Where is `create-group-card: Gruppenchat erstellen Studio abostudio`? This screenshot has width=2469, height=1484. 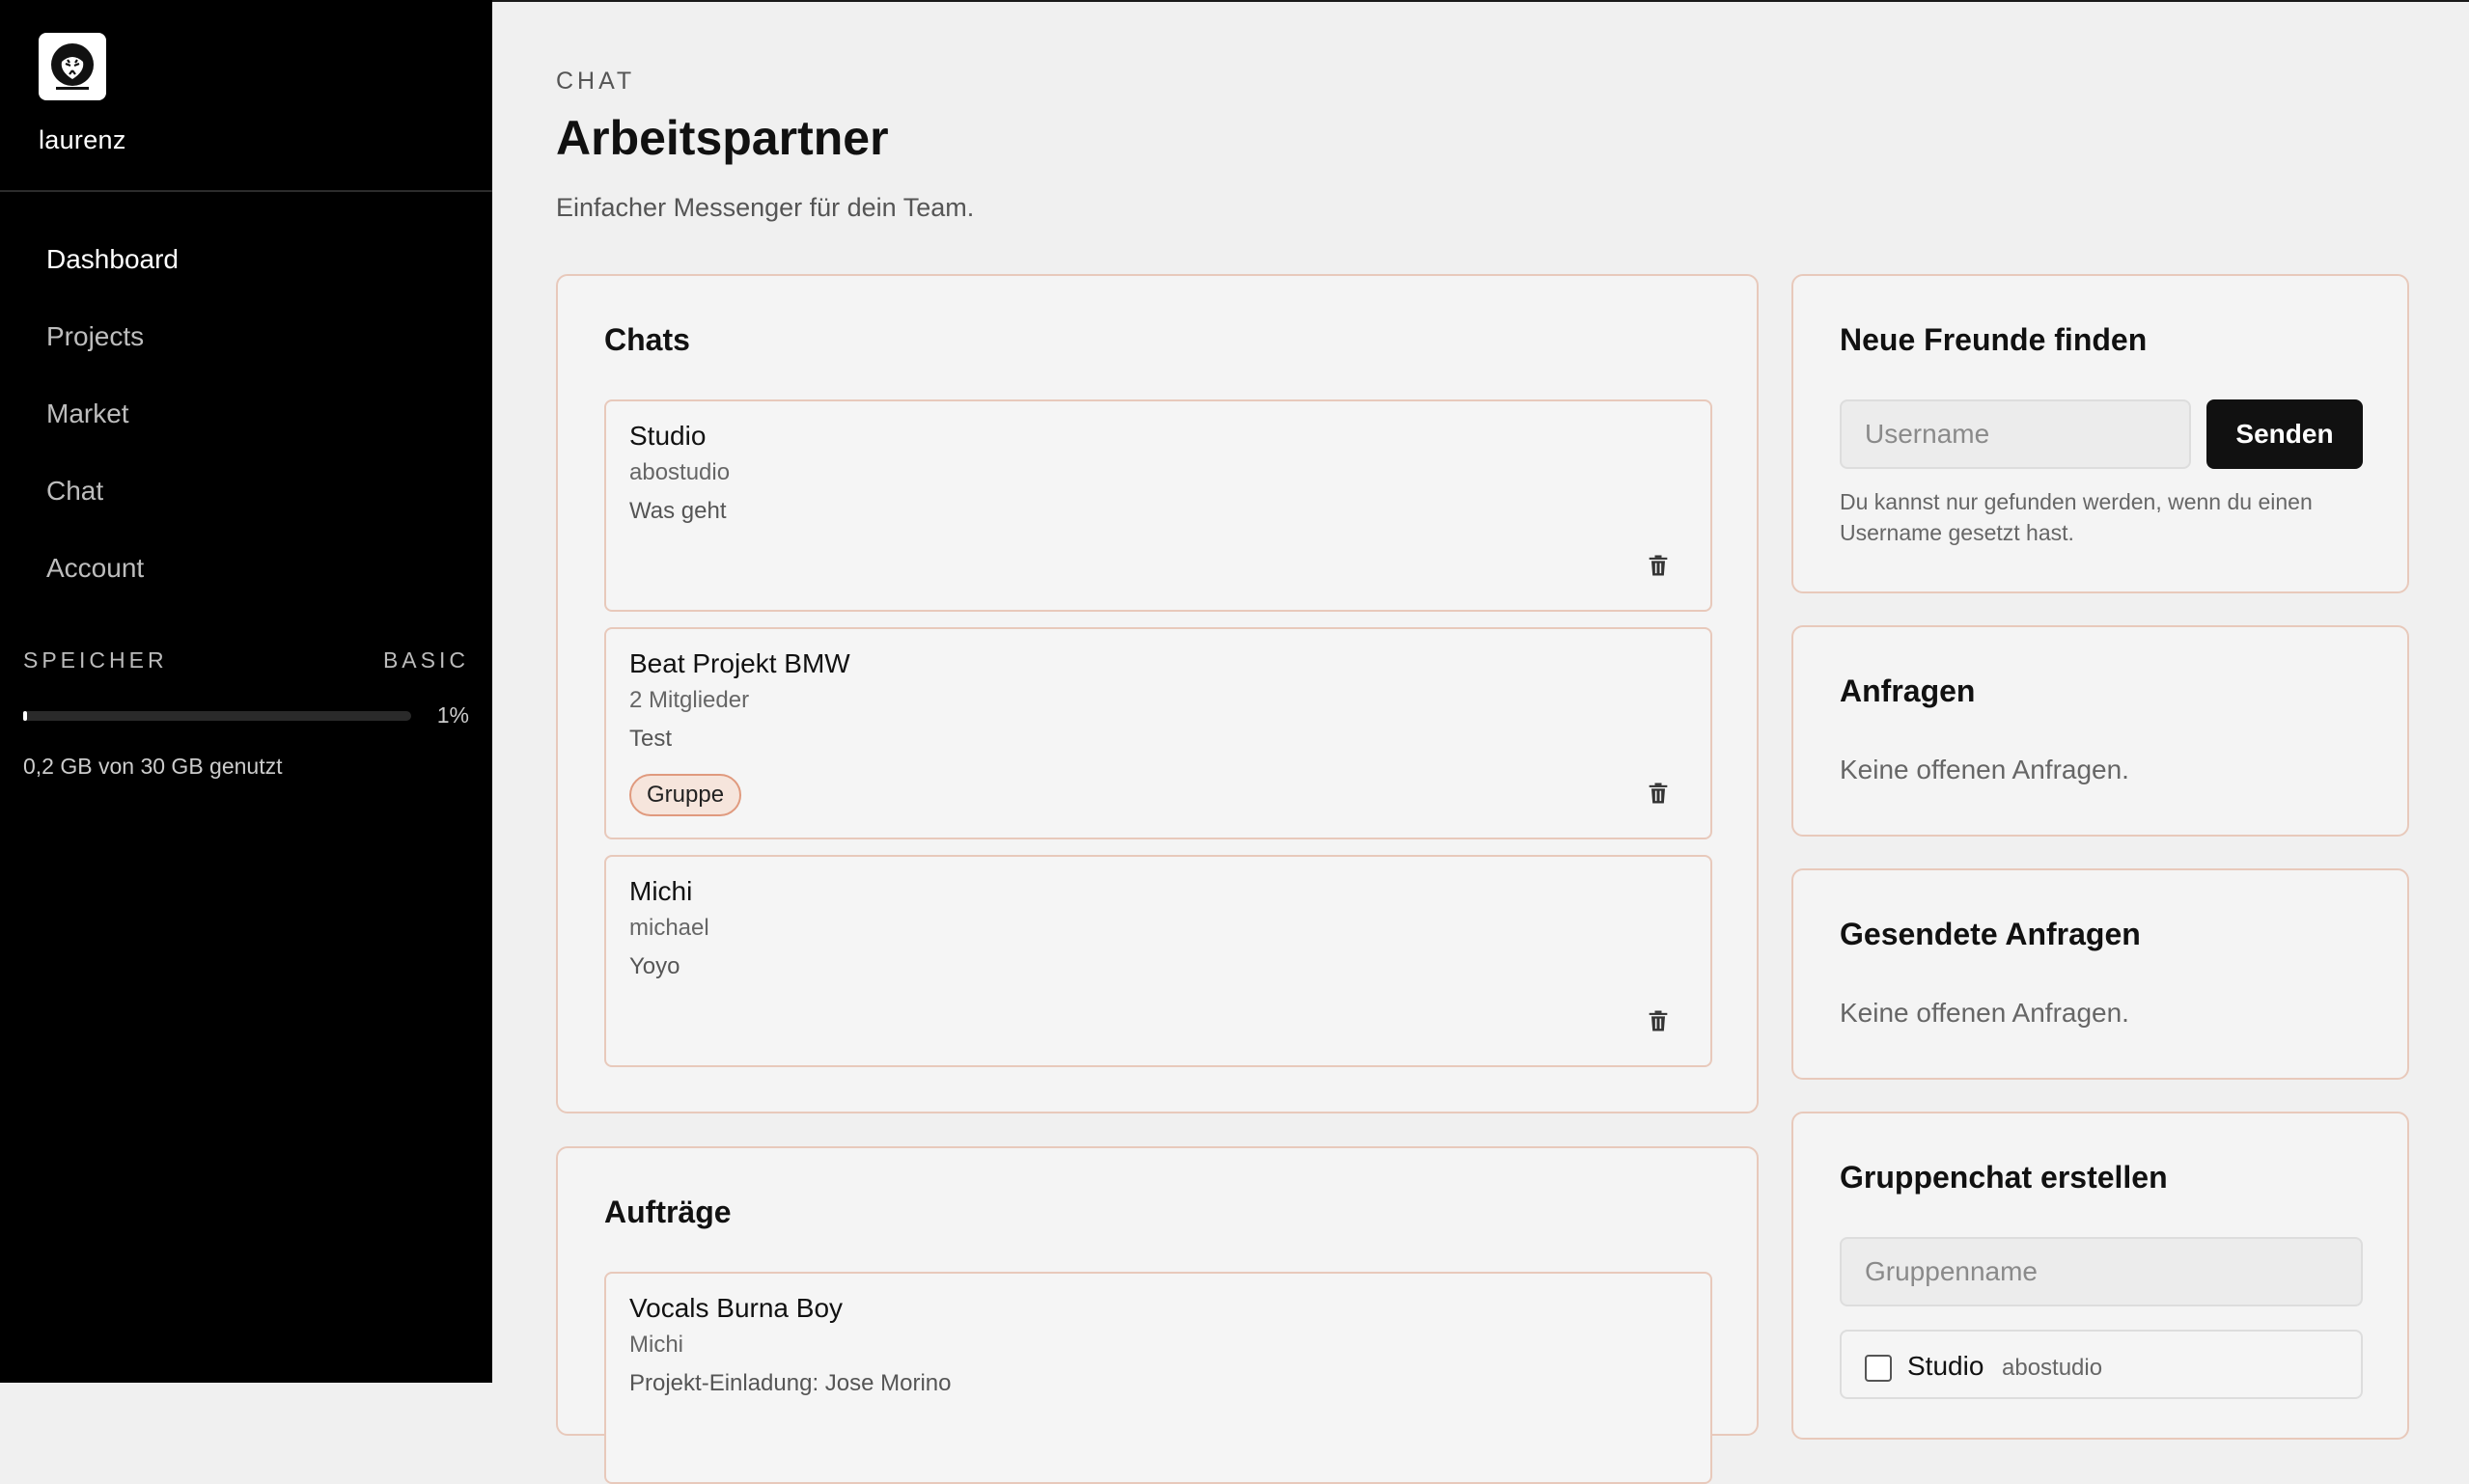
create-group-card: Gruppenchat erstellen Studio abostudio is located at coordinates (2100, 1276).